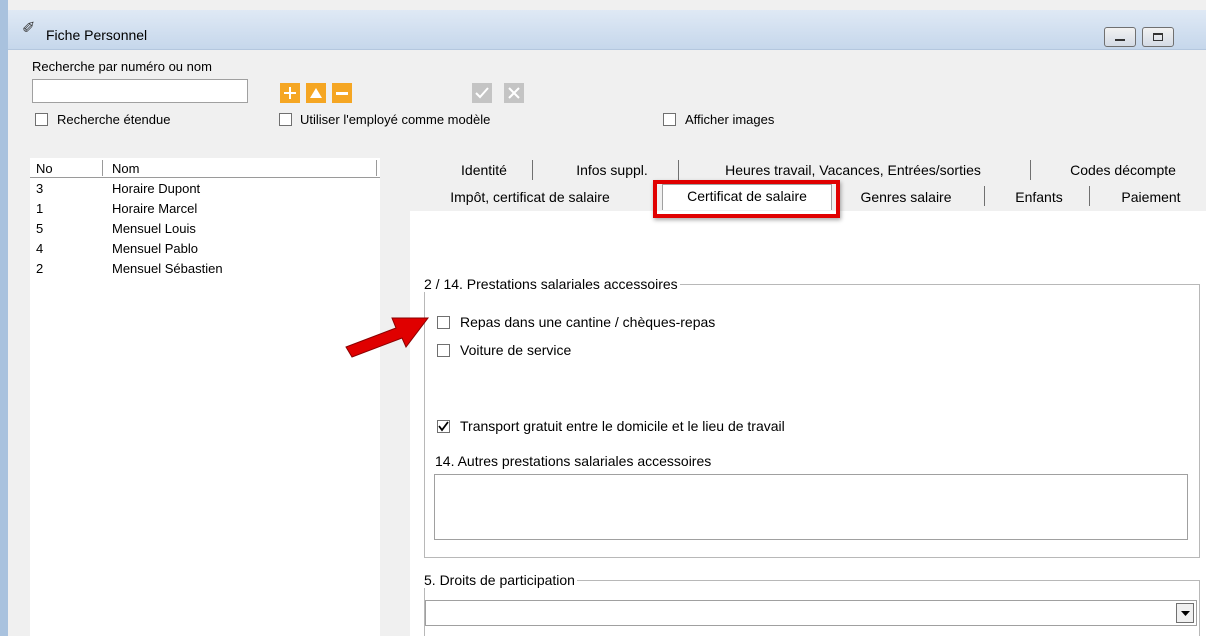 Image resolution: width=1206 pixels, height=636 pixels. I want to click on tab-genres-salaire: Genres salaire, so click(906, 200).